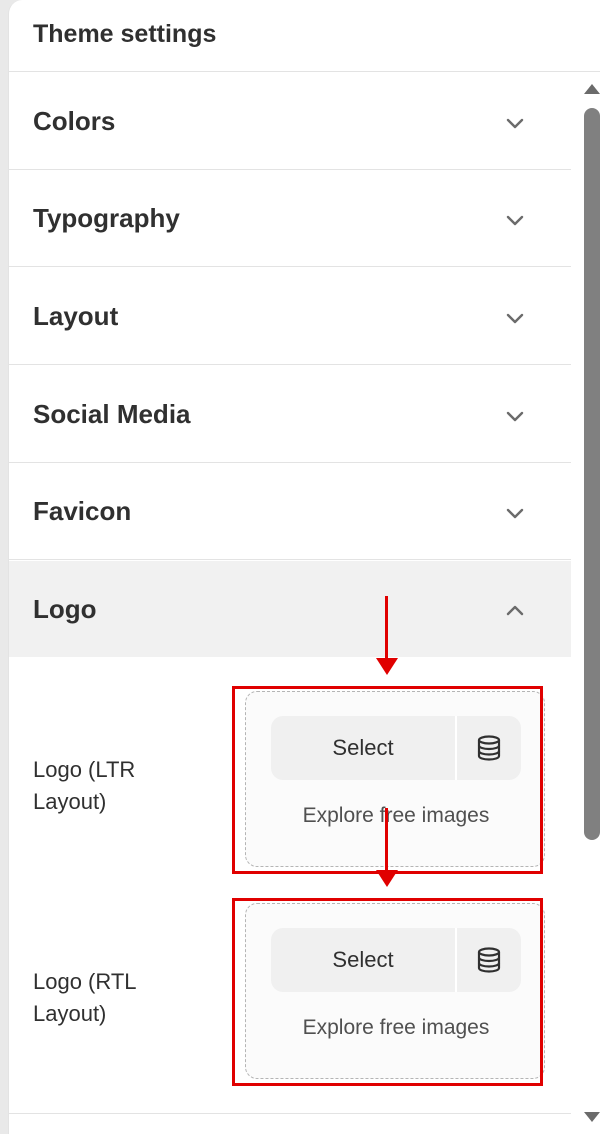  I want to click on section-label: Typography, so click(106, 218).